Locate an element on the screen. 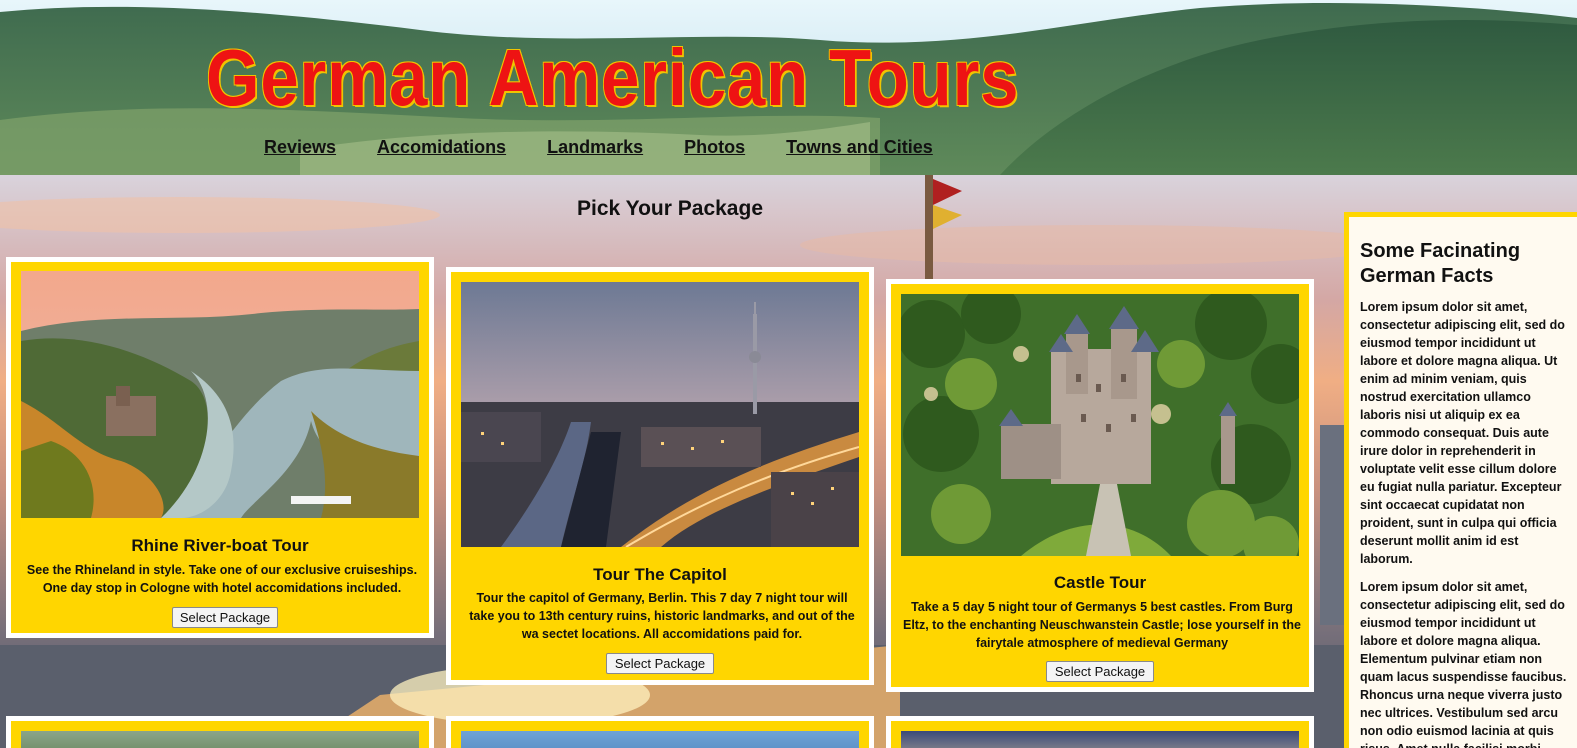 The image size is (1577, 748). berlin-photo is located at coordinates (660, 414).